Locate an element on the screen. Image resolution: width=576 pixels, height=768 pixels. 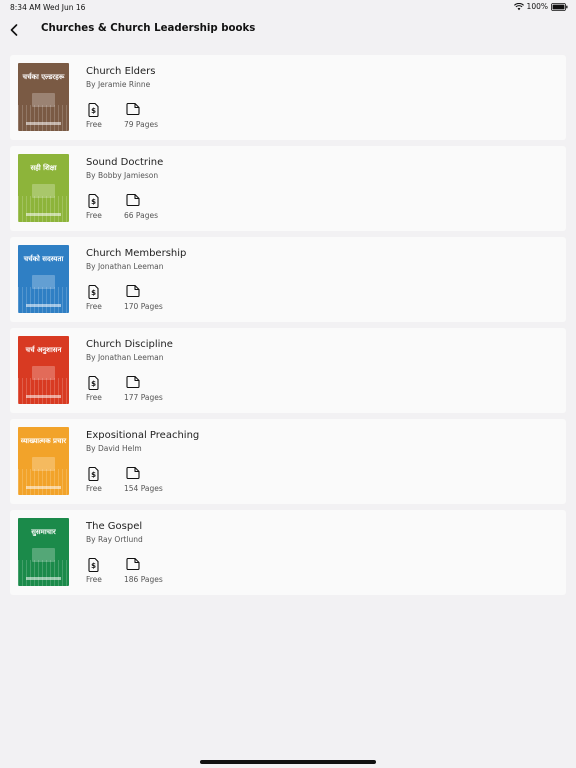
book-title: Sound Doctrine is located at coordinates (125, 162).